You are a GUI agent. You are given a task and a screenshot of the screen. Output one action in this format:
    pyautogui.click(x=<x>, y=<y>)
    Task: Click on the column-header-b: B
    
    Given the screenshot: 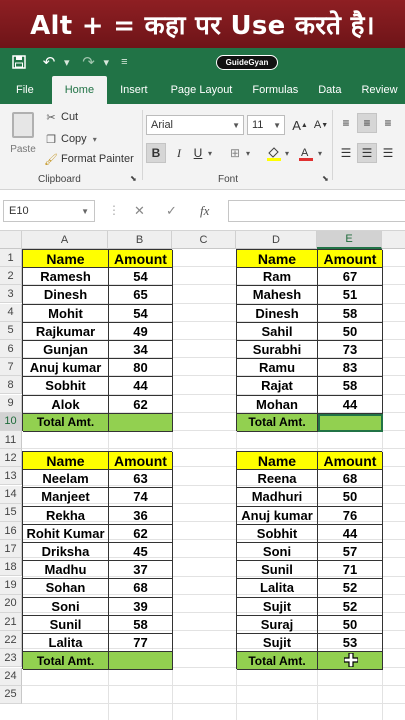 What is the action you would take?
    pyautogui.click(x=140, y=240)
    